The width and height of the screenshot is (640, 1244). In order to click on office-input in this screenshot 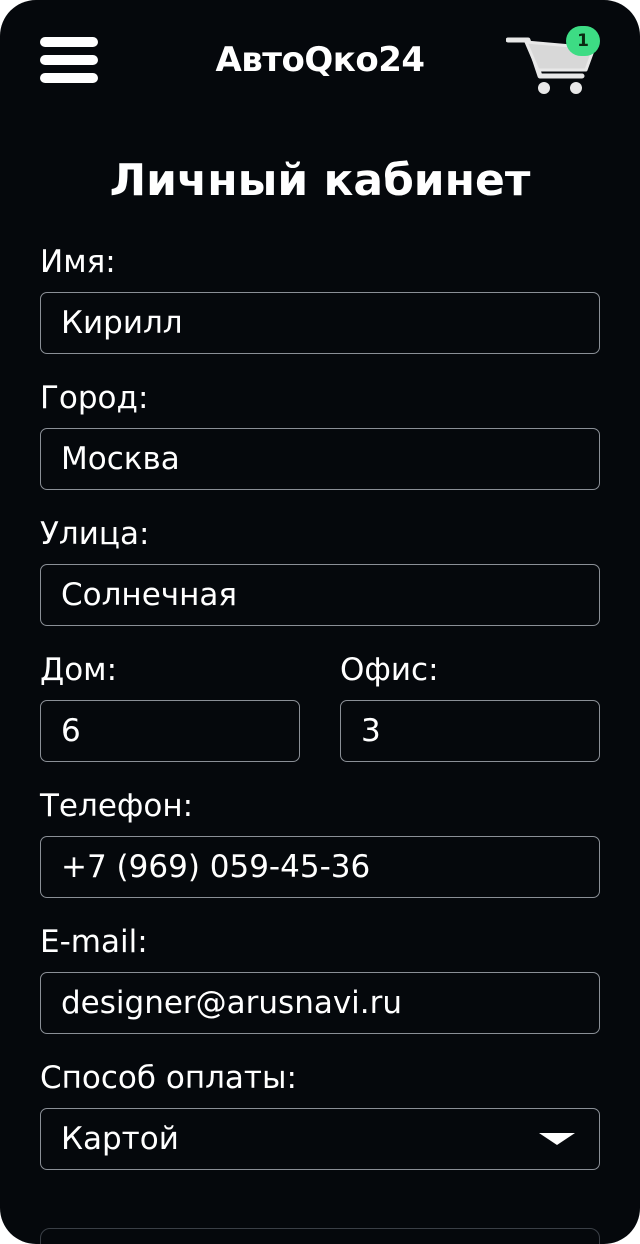, I will do `click(470, 731)`.